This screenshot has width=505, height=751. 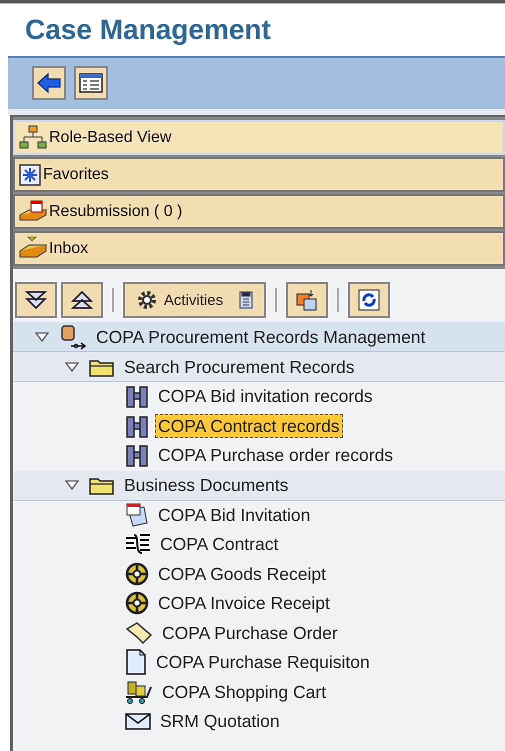 I want to click on tree-item: COPA Contract records, so click(x=249, y=426).